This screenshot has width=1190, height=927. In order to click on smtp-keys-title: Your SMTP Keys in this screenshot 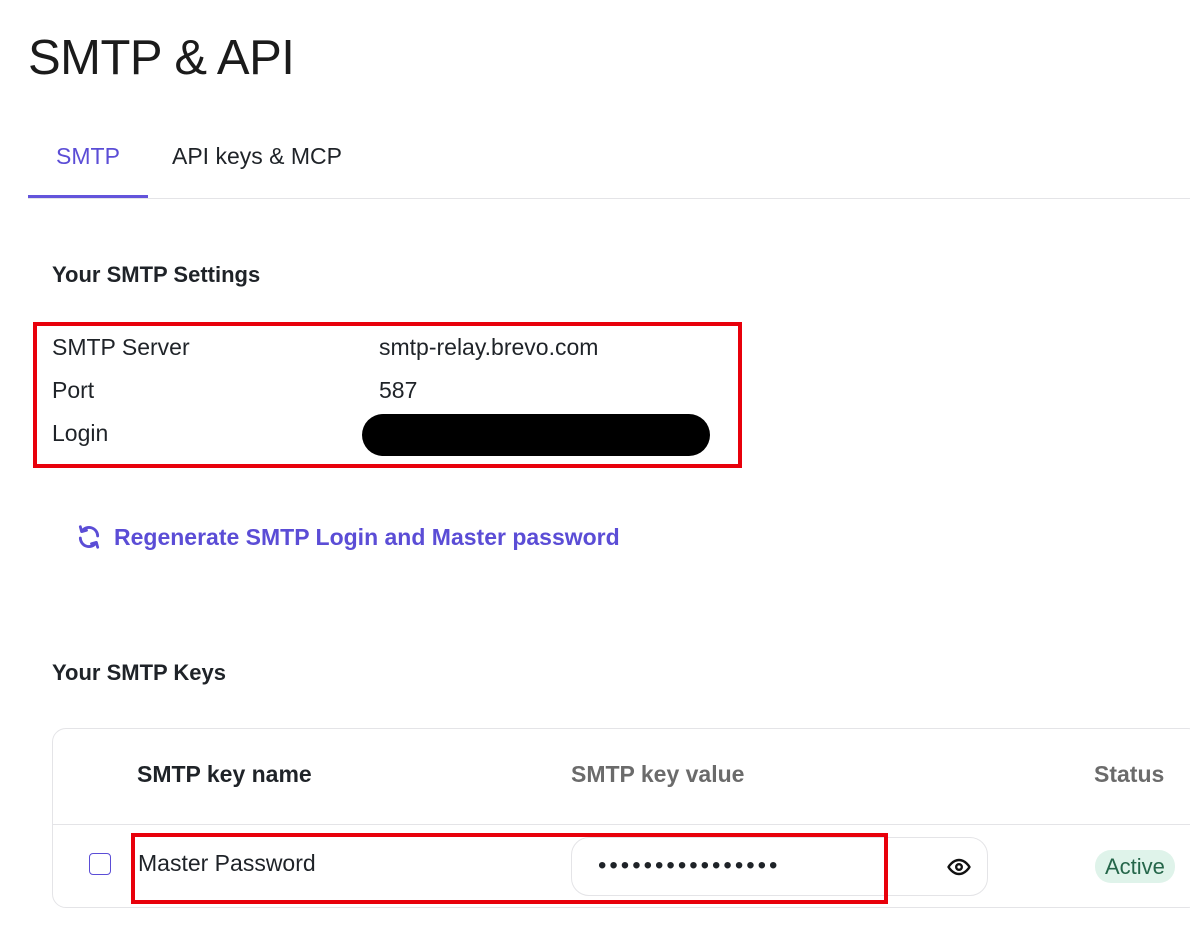, I will do `click(139, 672)`.